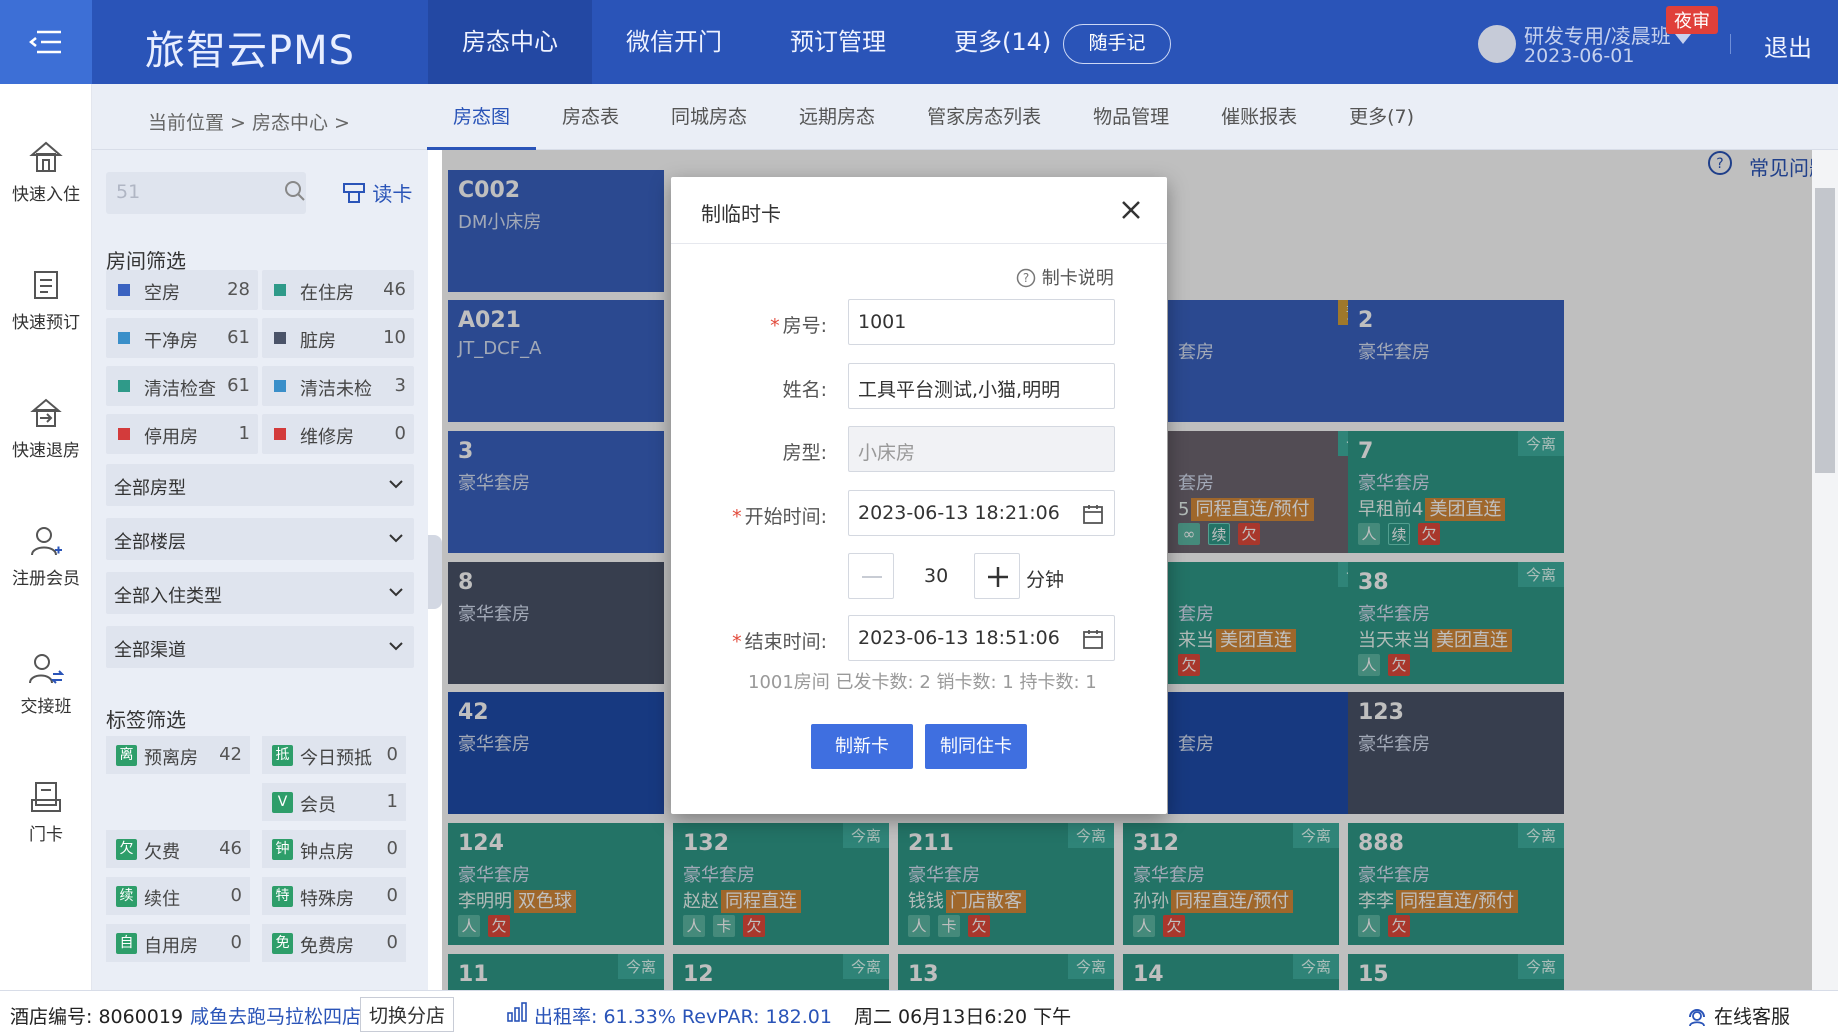 The image size is (1838, 1034). Describe the element at coordinates (334, 802) in the screenshot. I see `tag-filter-member: V 会员 1` at that location.